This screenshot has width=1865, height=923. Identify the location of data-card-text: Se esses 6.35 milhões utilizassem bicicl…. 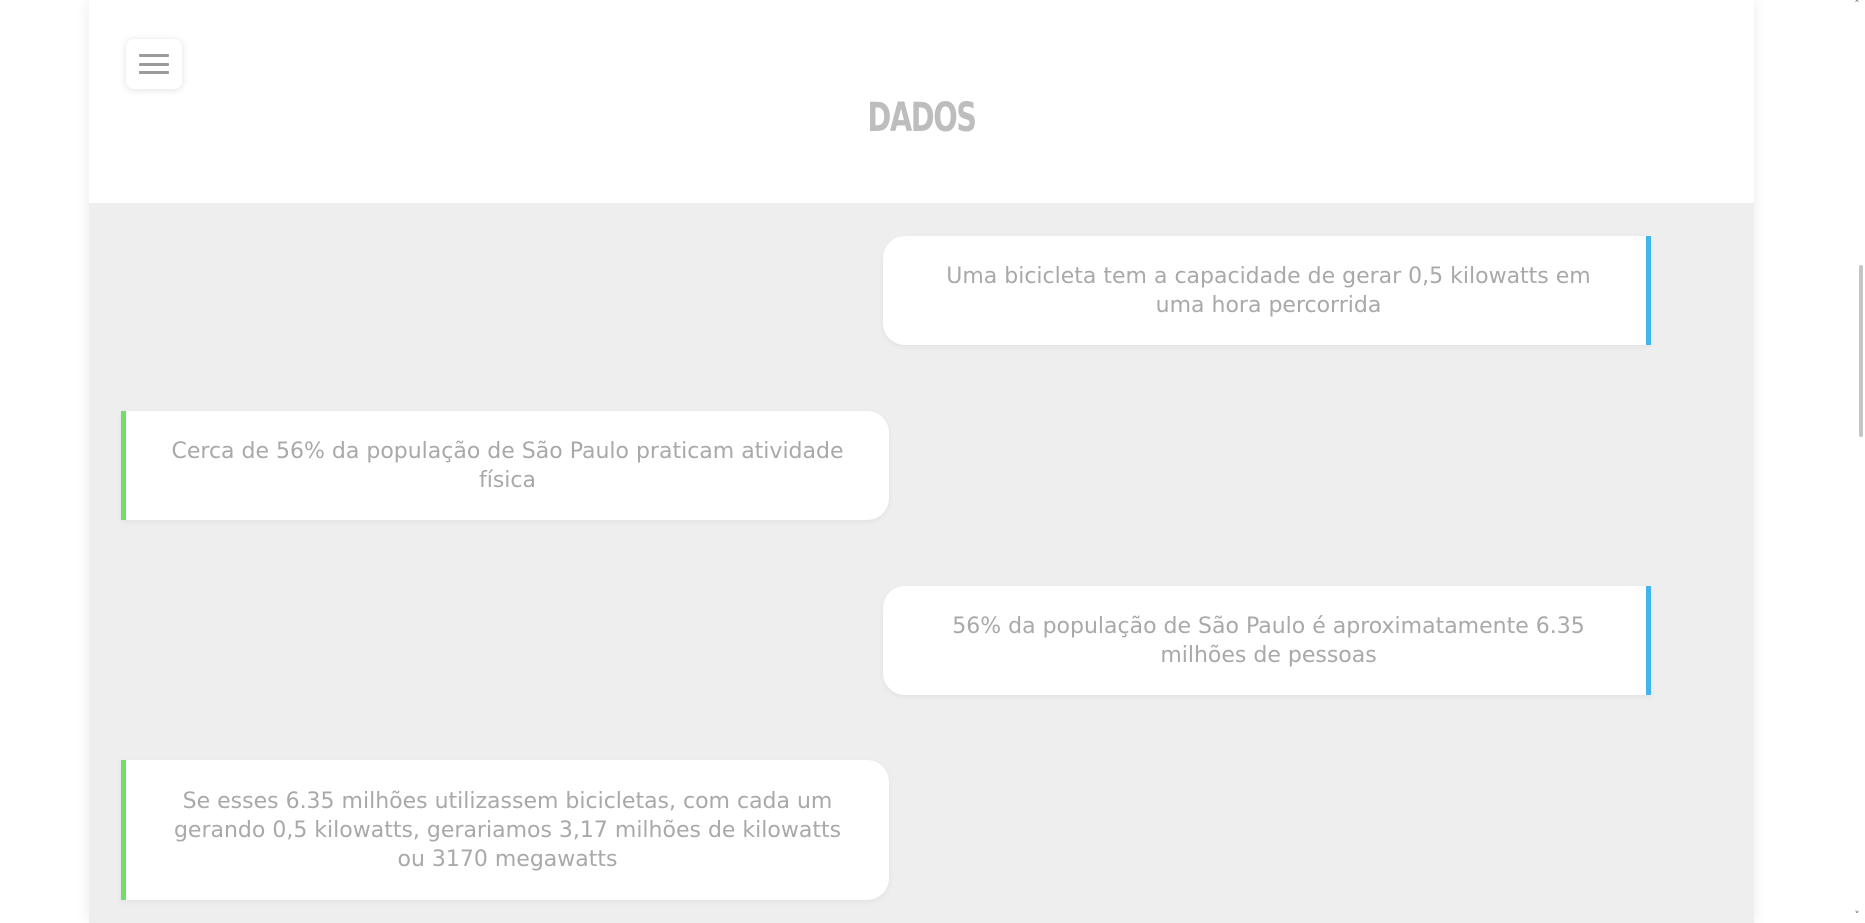
(507, 830).